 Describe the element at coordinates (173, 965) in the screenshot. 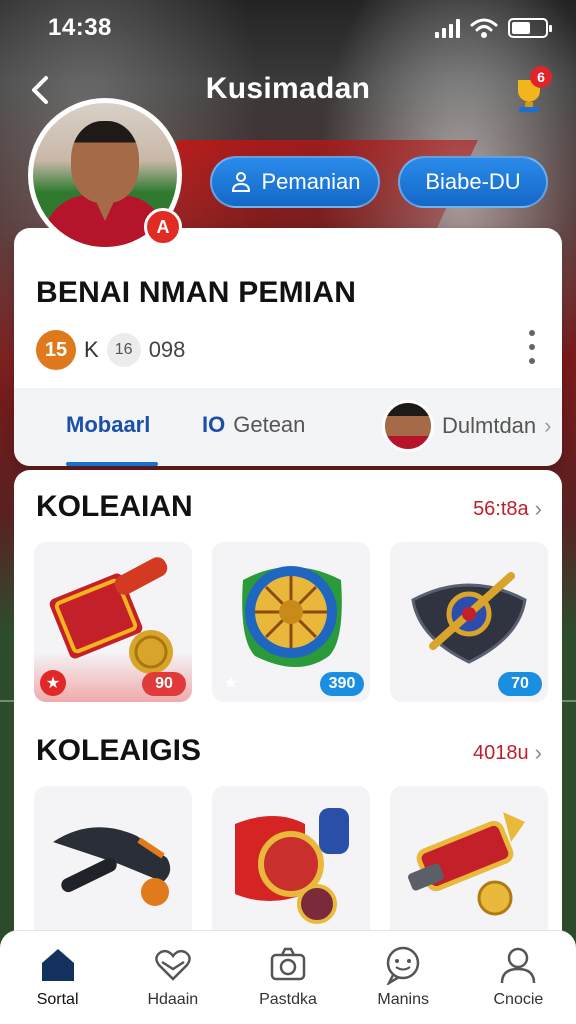

I see `heart-icon` at that location.